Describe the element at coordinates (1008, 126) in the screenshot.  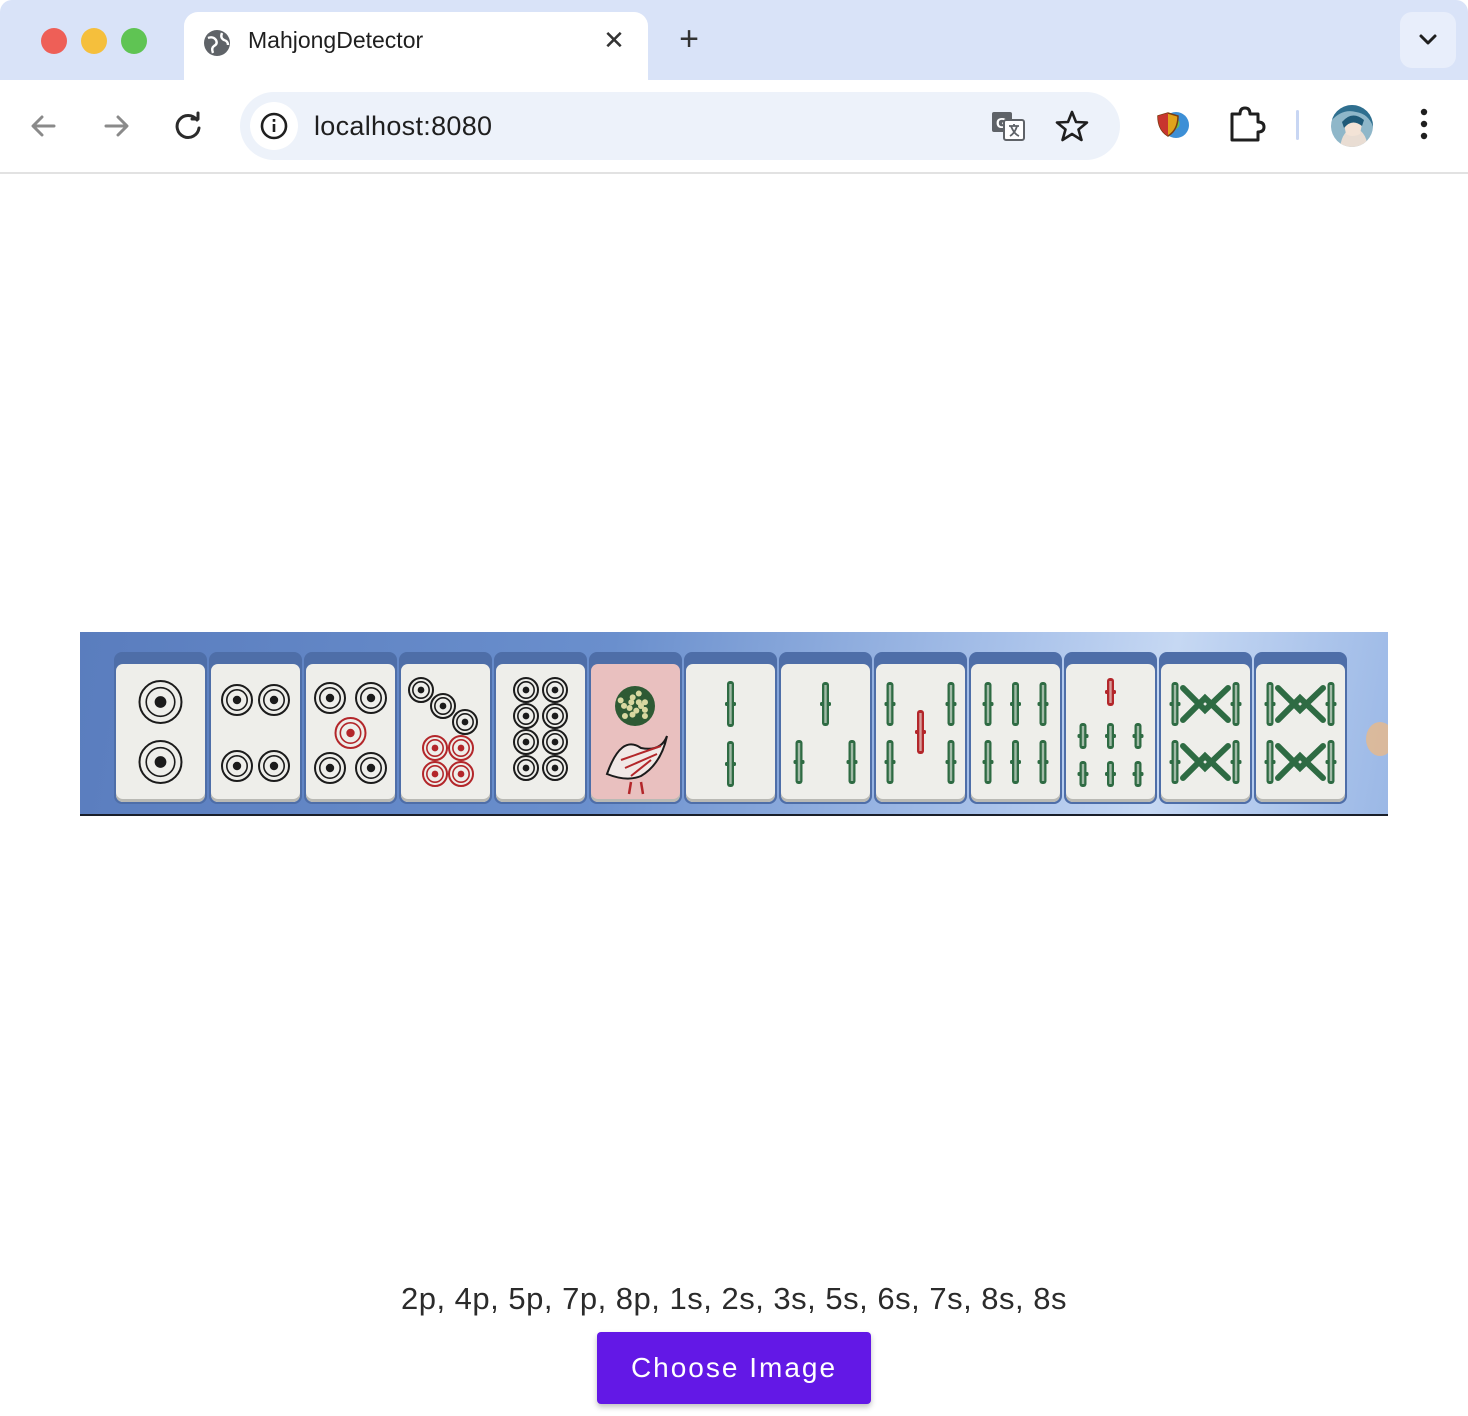
I see `translate-icon: G` at that location.